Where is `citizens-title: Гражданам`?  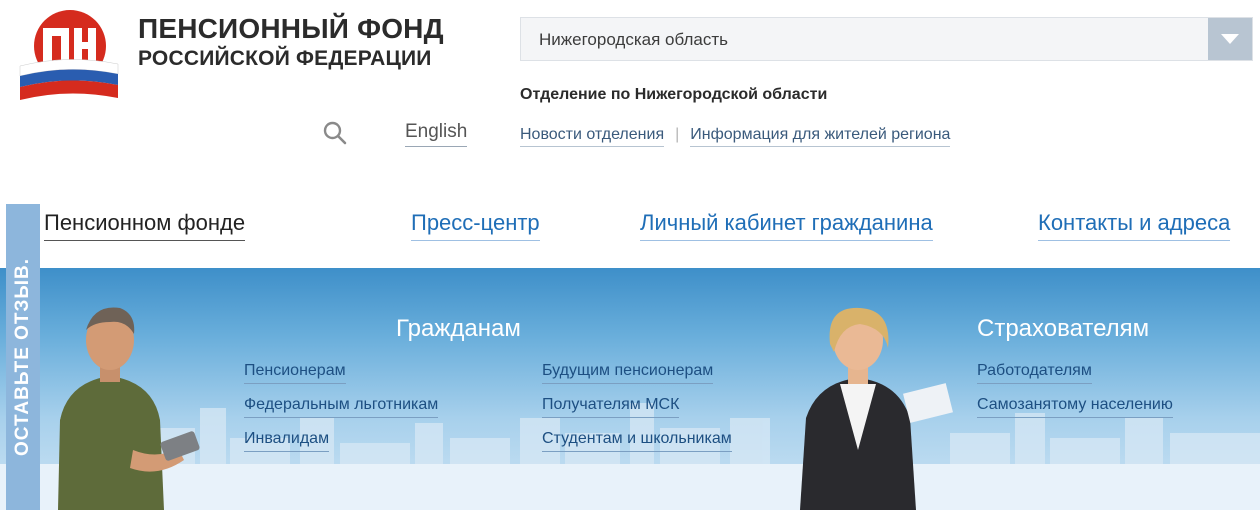
citizens-title: Гражданам is located at coordinates (458, 329).